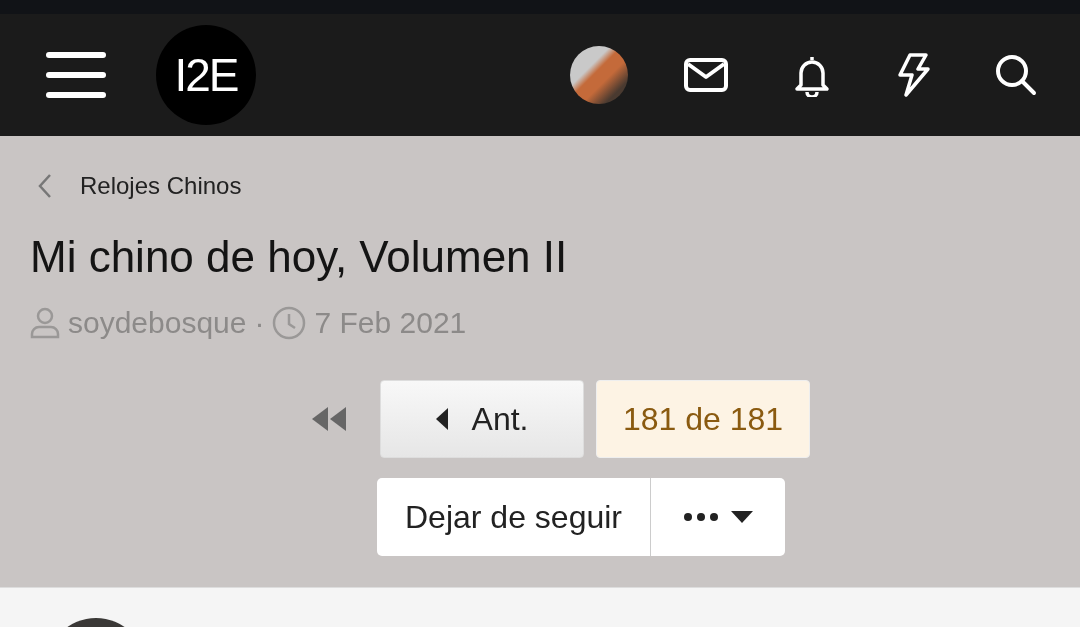 The height and width of the screenshot is (627, 1080). Describe the element at coordinates (701, 517) in the screenshot. I see `more-icon` at that location.